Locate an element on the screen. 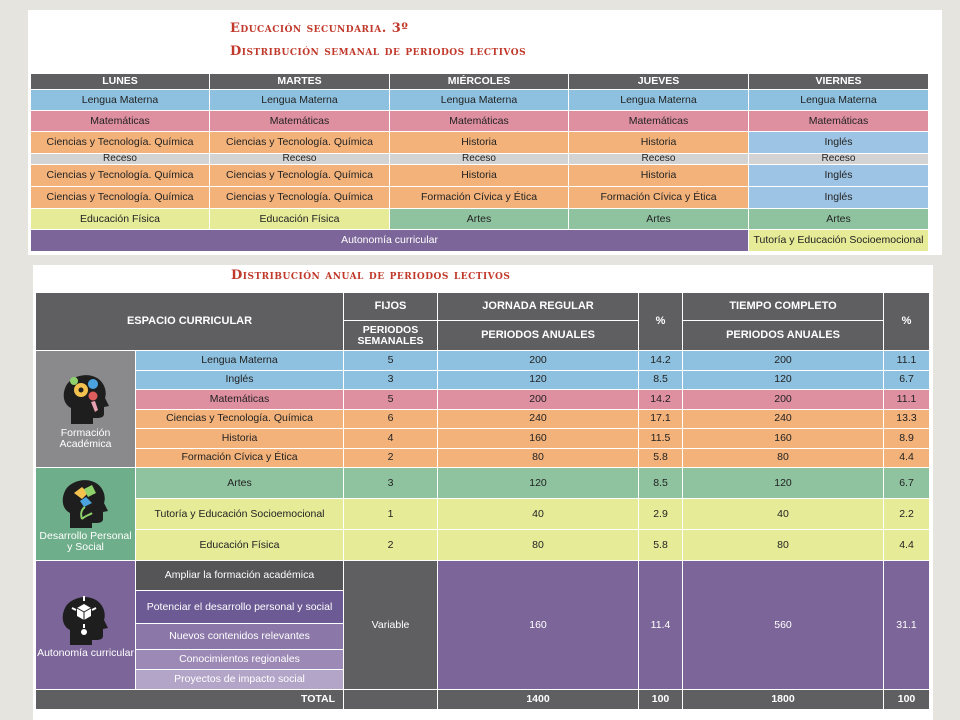 The image size is (960, 720). pct-full: 31.1 is located at coordinates (907, 625).